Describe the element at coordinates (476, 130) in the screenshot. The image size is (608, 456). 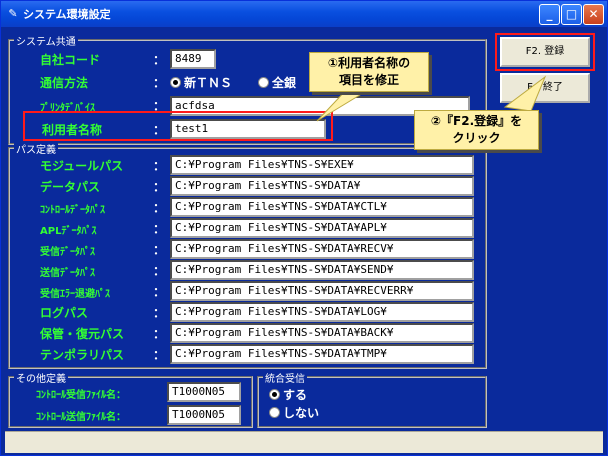
I see `callout-click-register: ②『F2.登録』を クリック` at that location.